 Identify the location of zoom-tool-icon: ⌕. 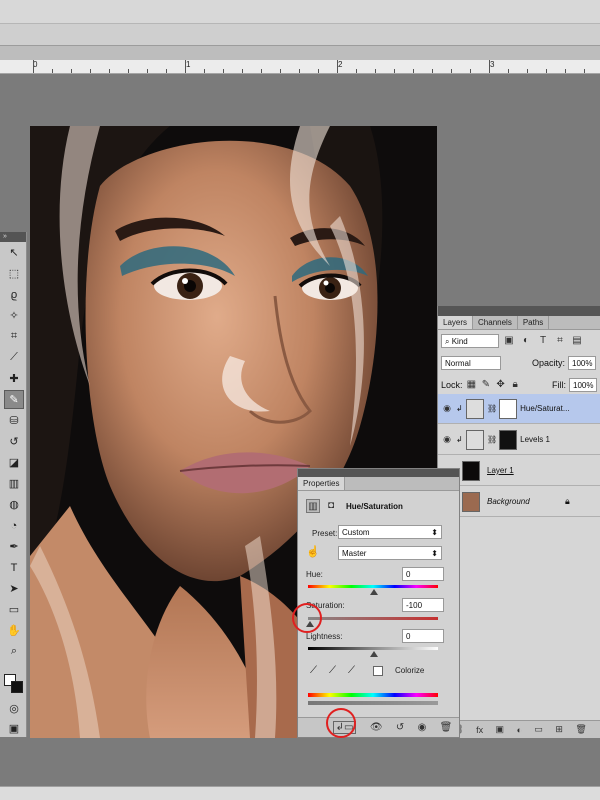
(14, 651).